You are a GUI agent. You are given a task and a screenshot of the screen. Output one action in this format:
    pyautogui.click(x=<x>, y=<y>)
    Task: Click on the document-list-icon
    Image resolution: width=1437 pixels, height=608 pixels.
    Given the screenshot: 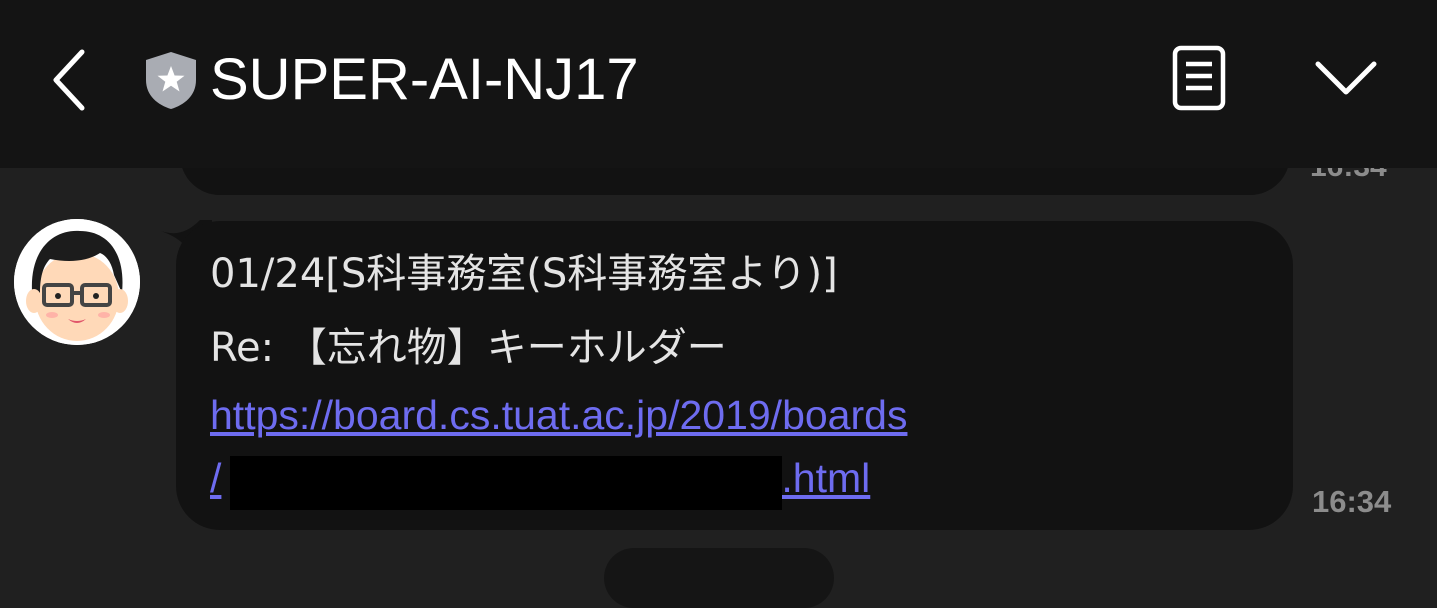 What is the action you would take?
    pyautogui.click(x=1199, y=78)
    